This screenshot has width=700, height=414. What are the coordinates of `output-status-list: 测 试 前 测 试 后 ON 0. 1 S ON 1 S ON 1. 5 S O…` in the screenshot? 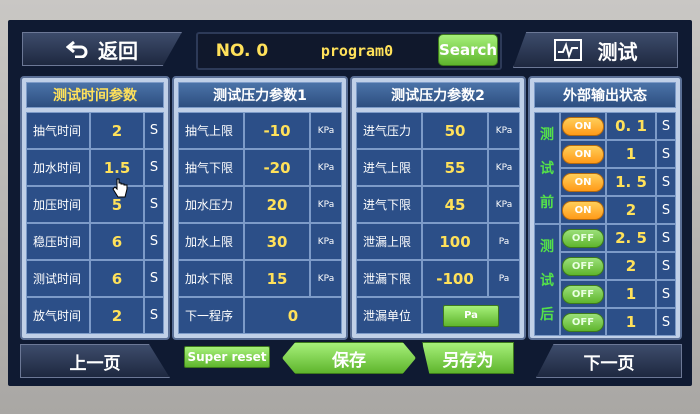 It's located at (605, 224).